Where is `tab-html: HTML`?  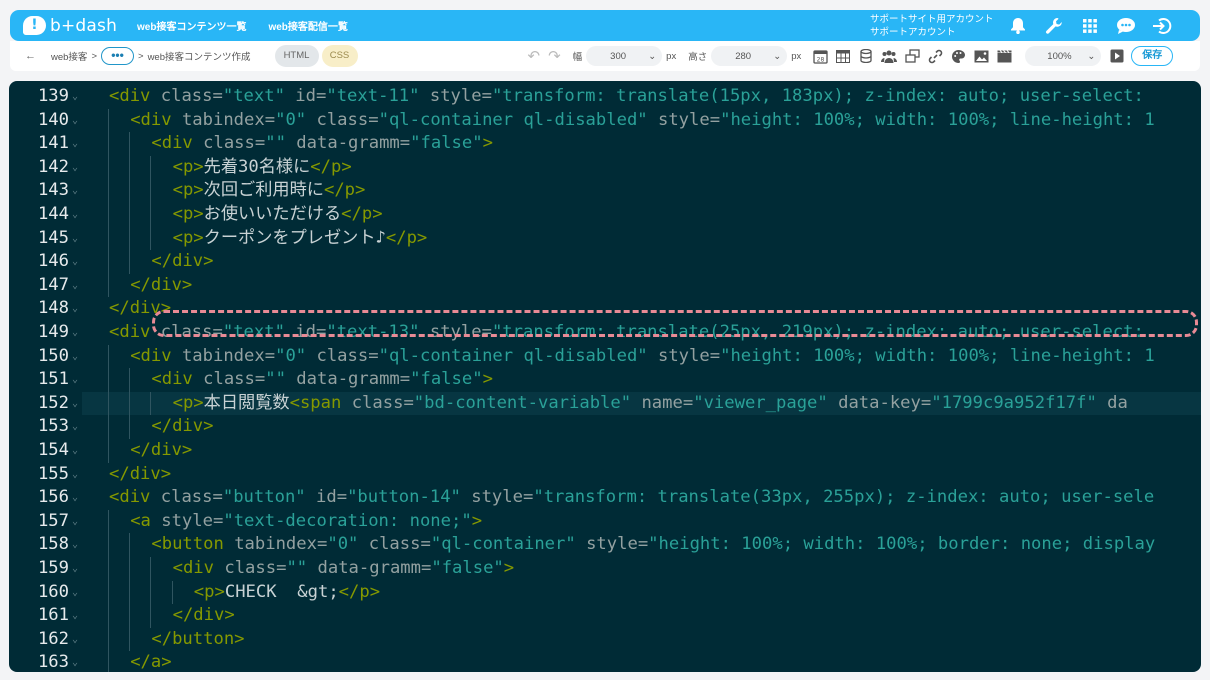
tab-html: HTML is located at coordinates (296, 56).